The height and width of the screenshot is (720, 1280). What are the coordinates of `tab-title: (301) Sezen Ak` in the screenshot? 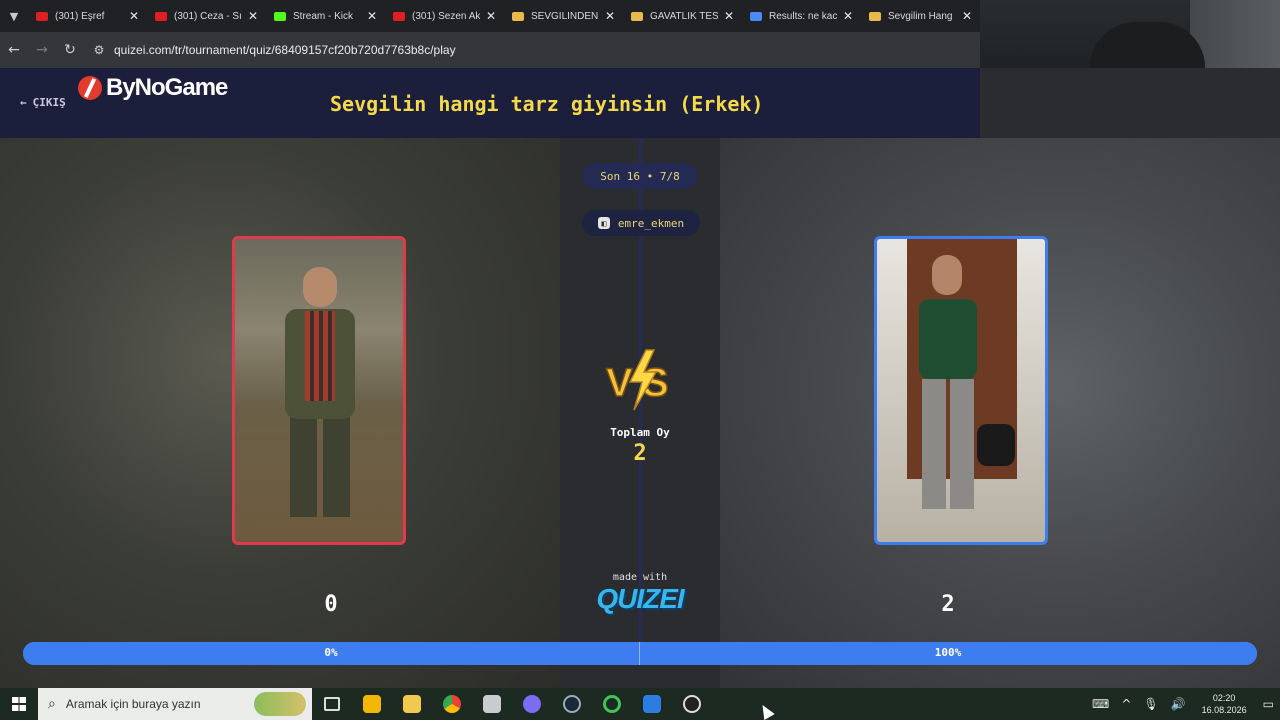 It's located at (446, 16).